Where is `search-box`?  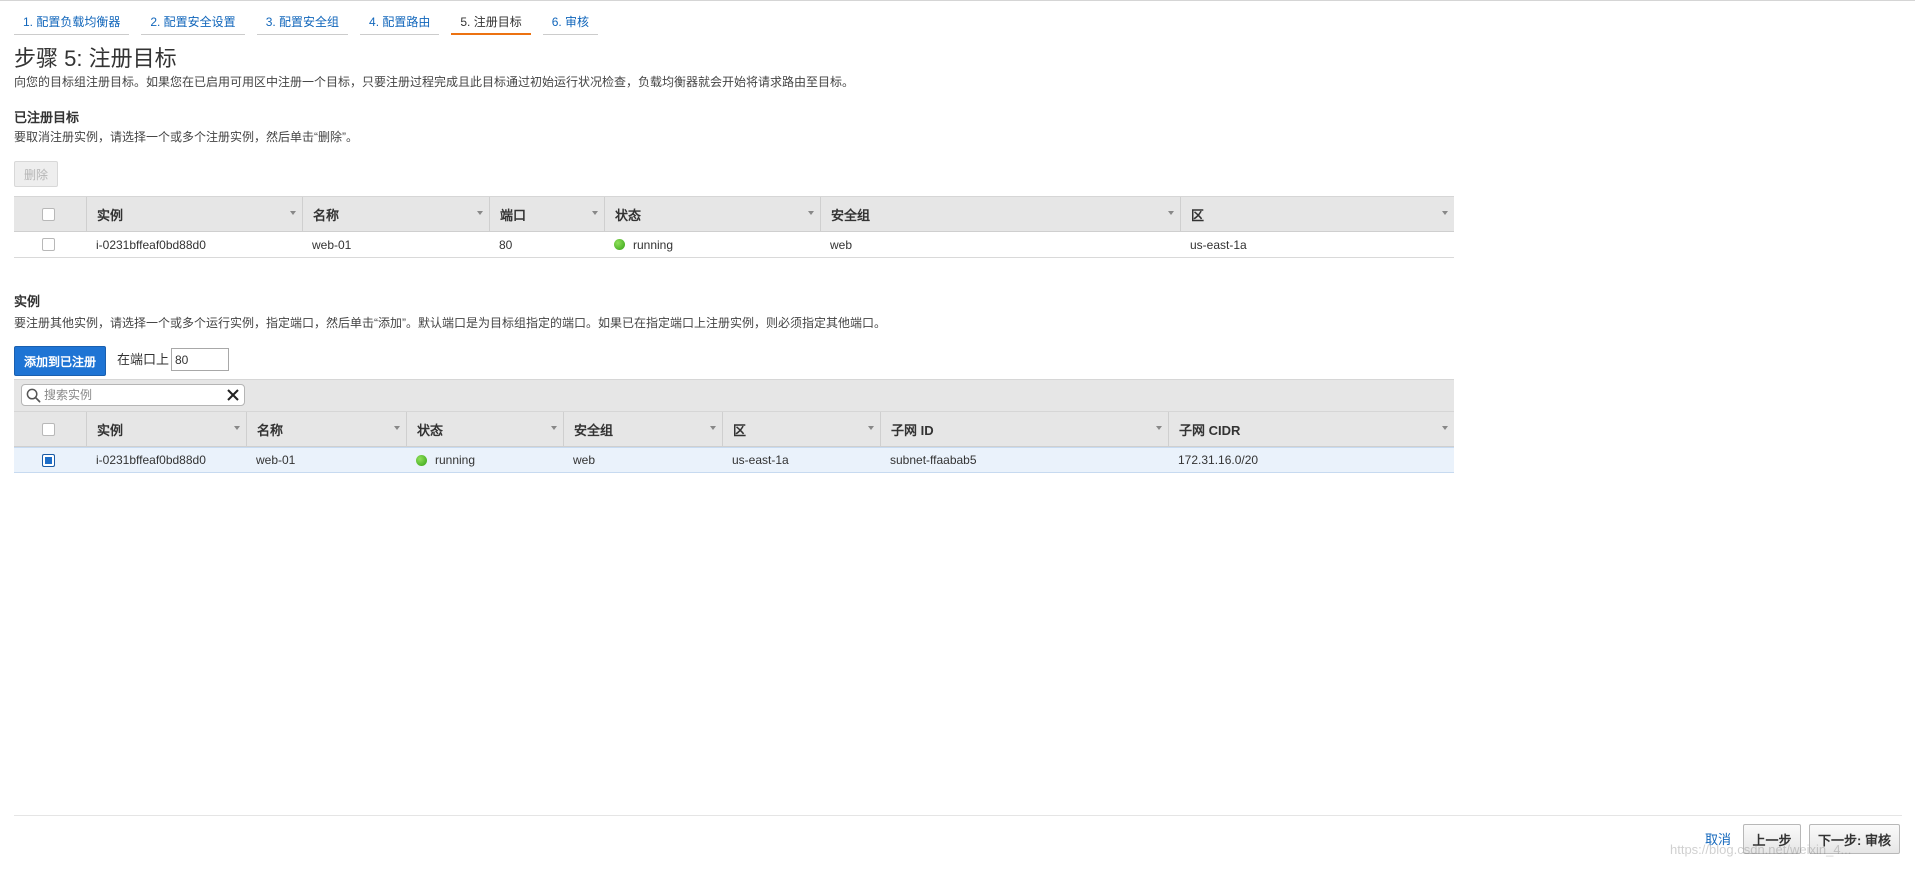 search-box is located at coordinates (133, 395).